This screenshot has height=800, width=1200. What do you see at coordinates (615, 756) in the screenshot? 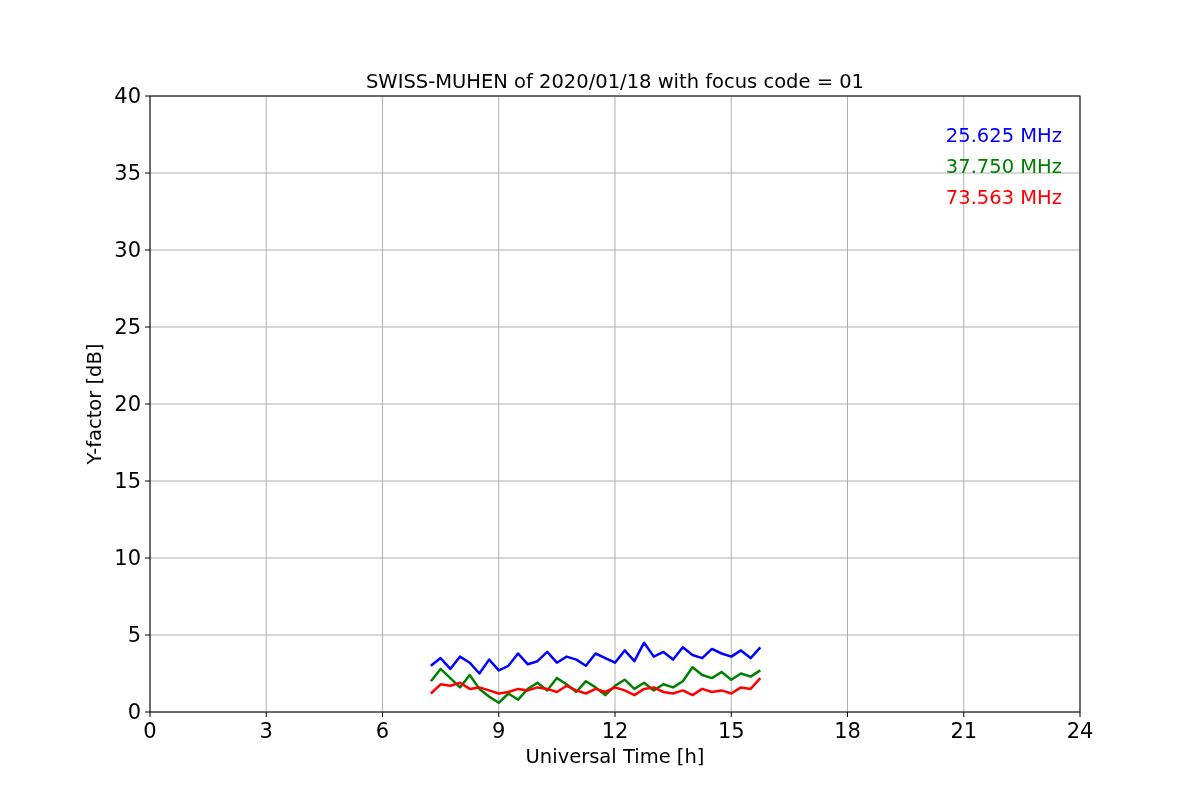
I see `x-axis-label: Universal Time [h]` at bounding box center [615, 756].